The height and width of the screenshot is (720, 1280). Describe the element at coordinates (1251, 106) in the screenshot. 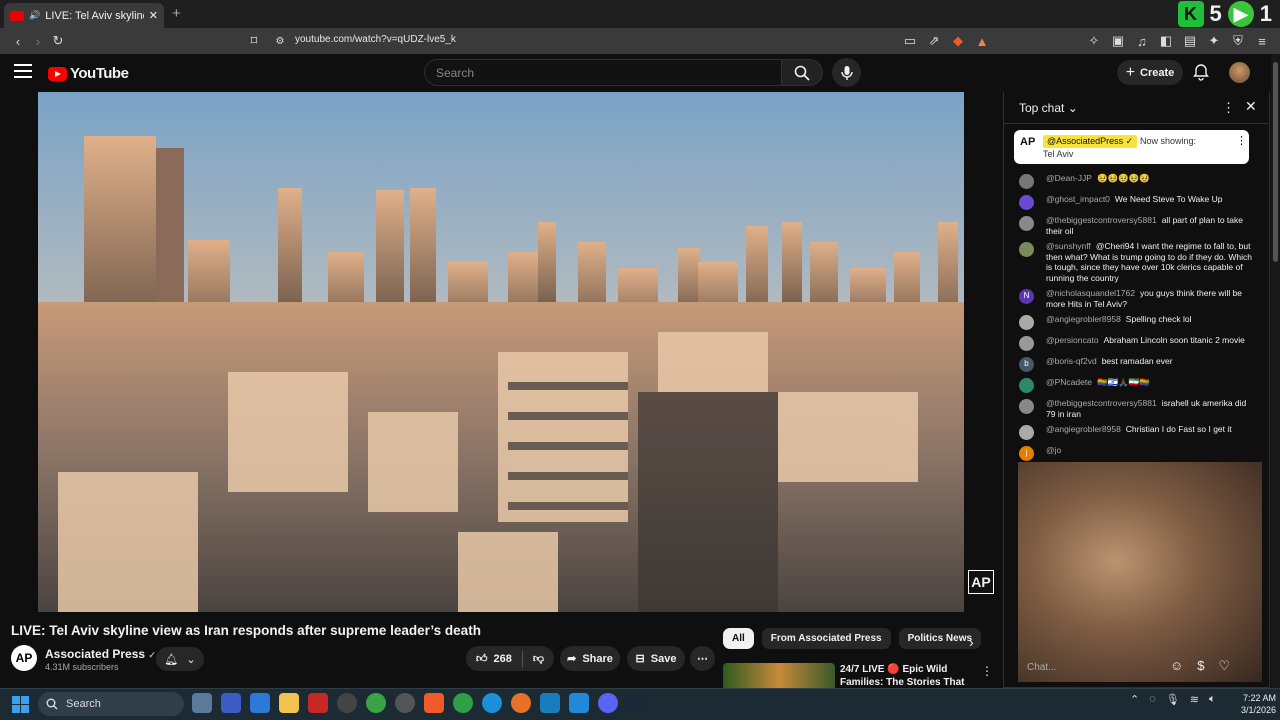

I see `chat-close-icon: ✕` at that location.